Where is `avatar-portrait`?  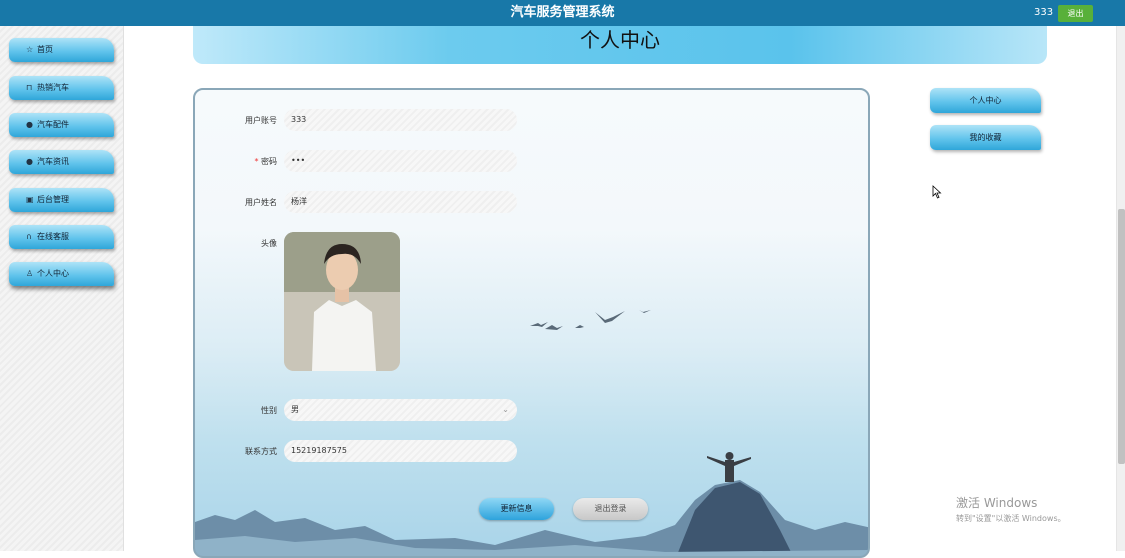 avatar-portrait is located at coordinates (342, 301).